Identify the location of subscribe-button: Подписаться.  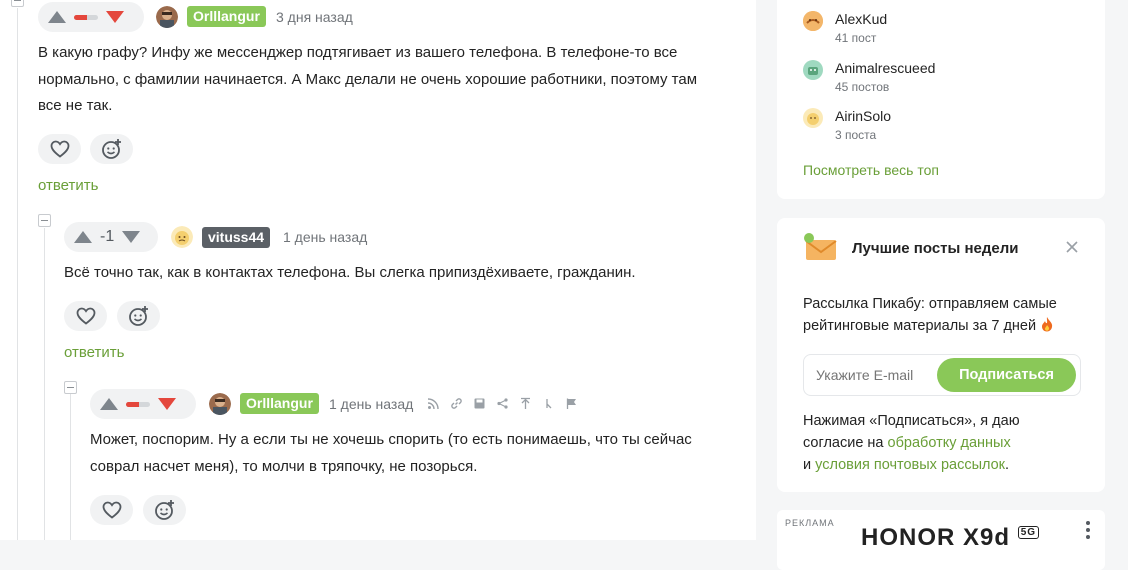
(1006, 375).